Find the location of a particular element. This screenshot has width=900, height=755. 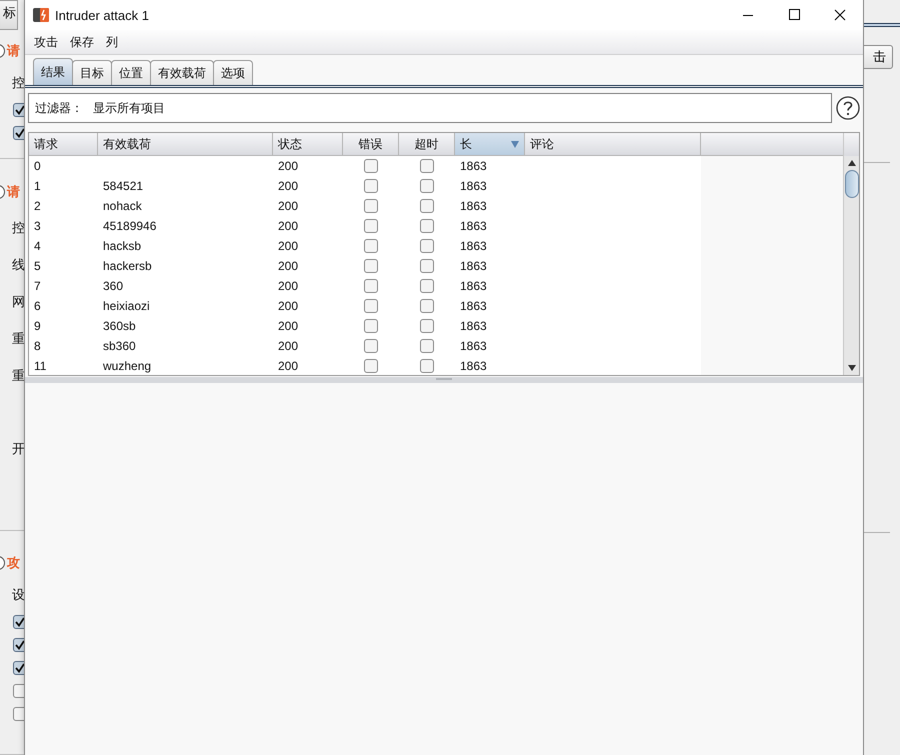

table-row: 7 360 200 1863 is located at coordinates (365, 286).